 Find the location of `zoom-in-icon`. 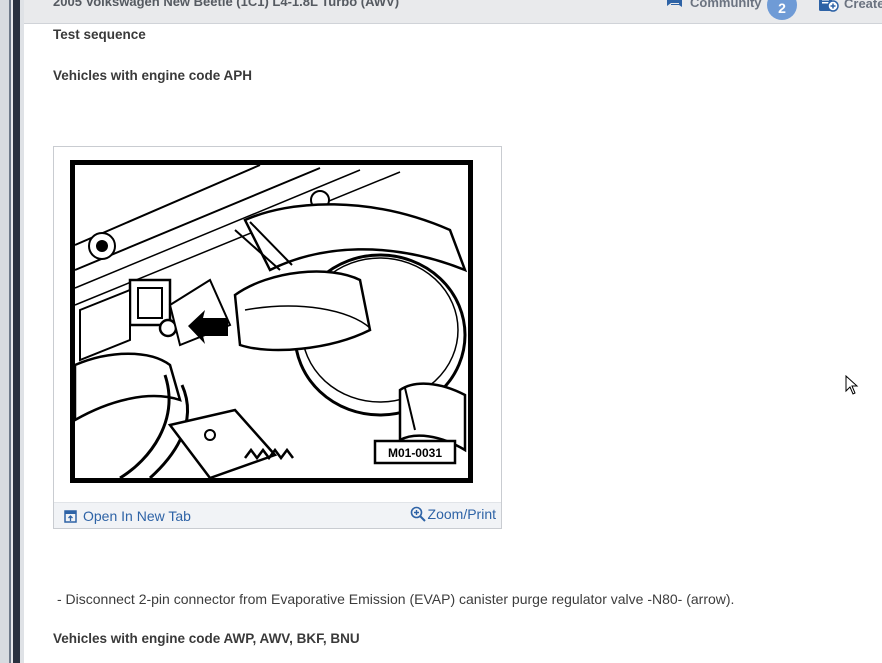

zoom-in-icon is located at coordinates (418, 514).